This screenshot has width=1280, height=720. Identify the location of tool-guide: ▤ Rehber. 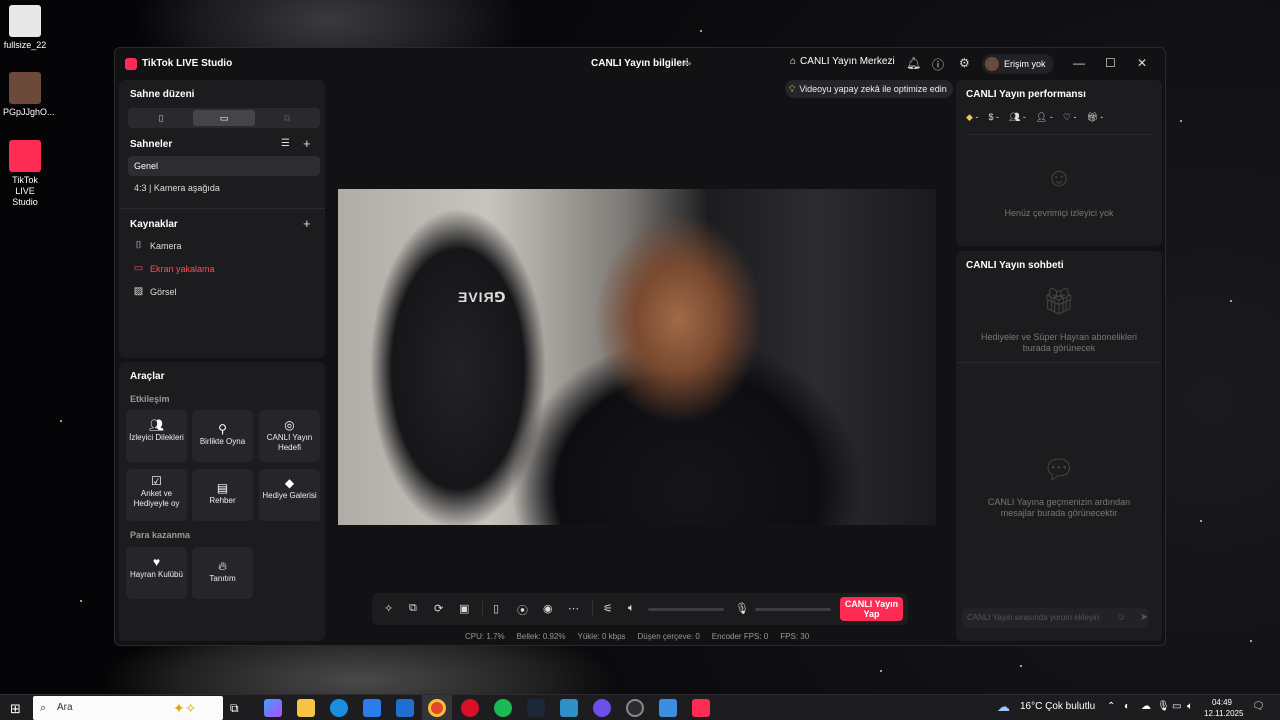
(222, 495).